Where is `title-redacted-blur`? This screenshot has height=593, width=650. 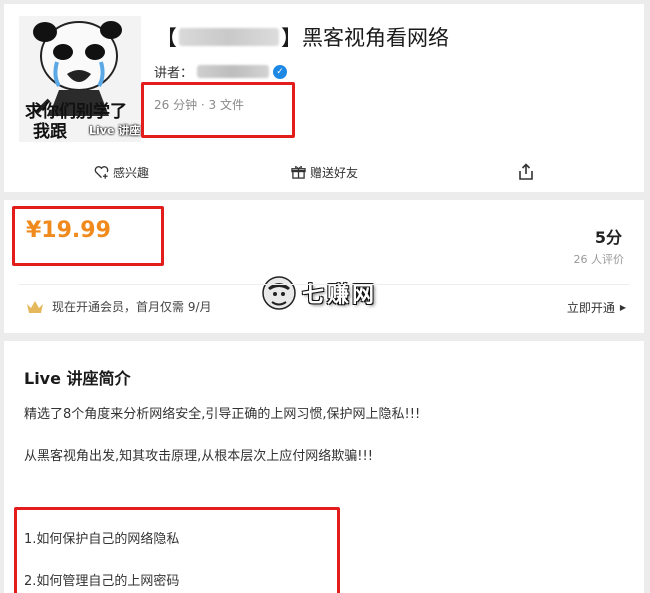
title-redacted-blur is located at coordinates (229, 37).